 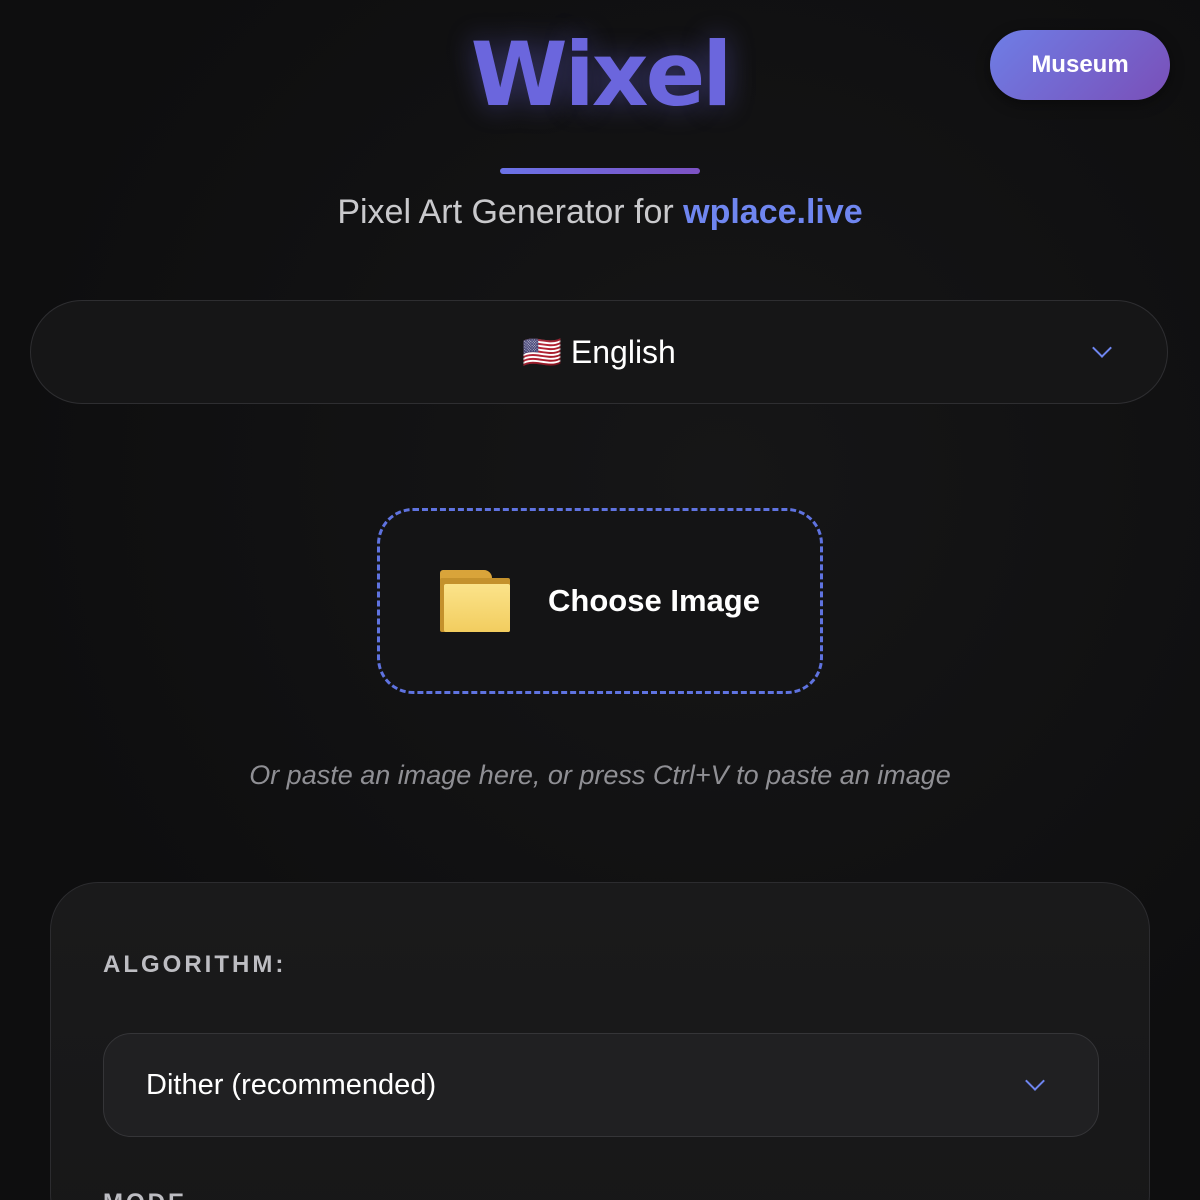 I want to click on choose-image-label: Choose Image, so click(x=654, y=600).